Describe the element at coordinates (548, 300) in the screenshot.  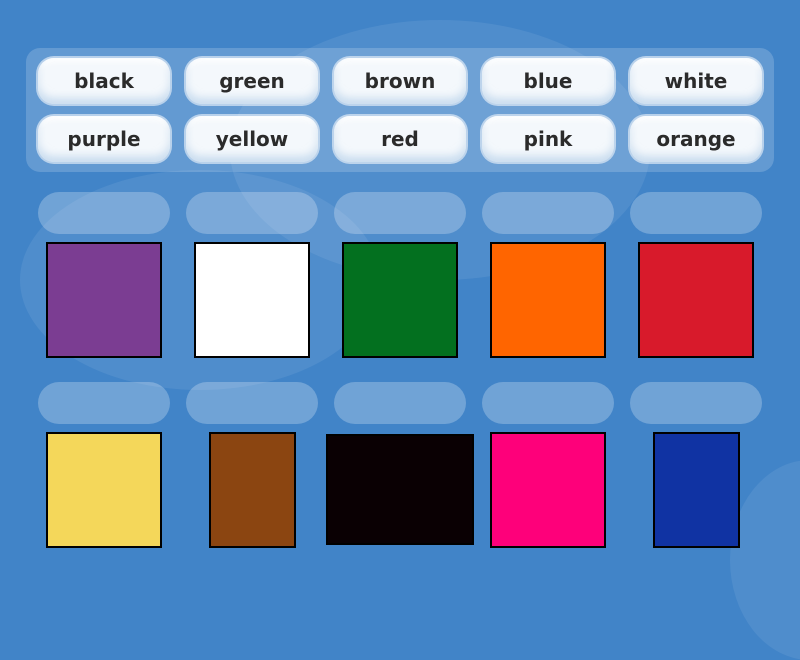
I see `color-swatch-orange` at that location.